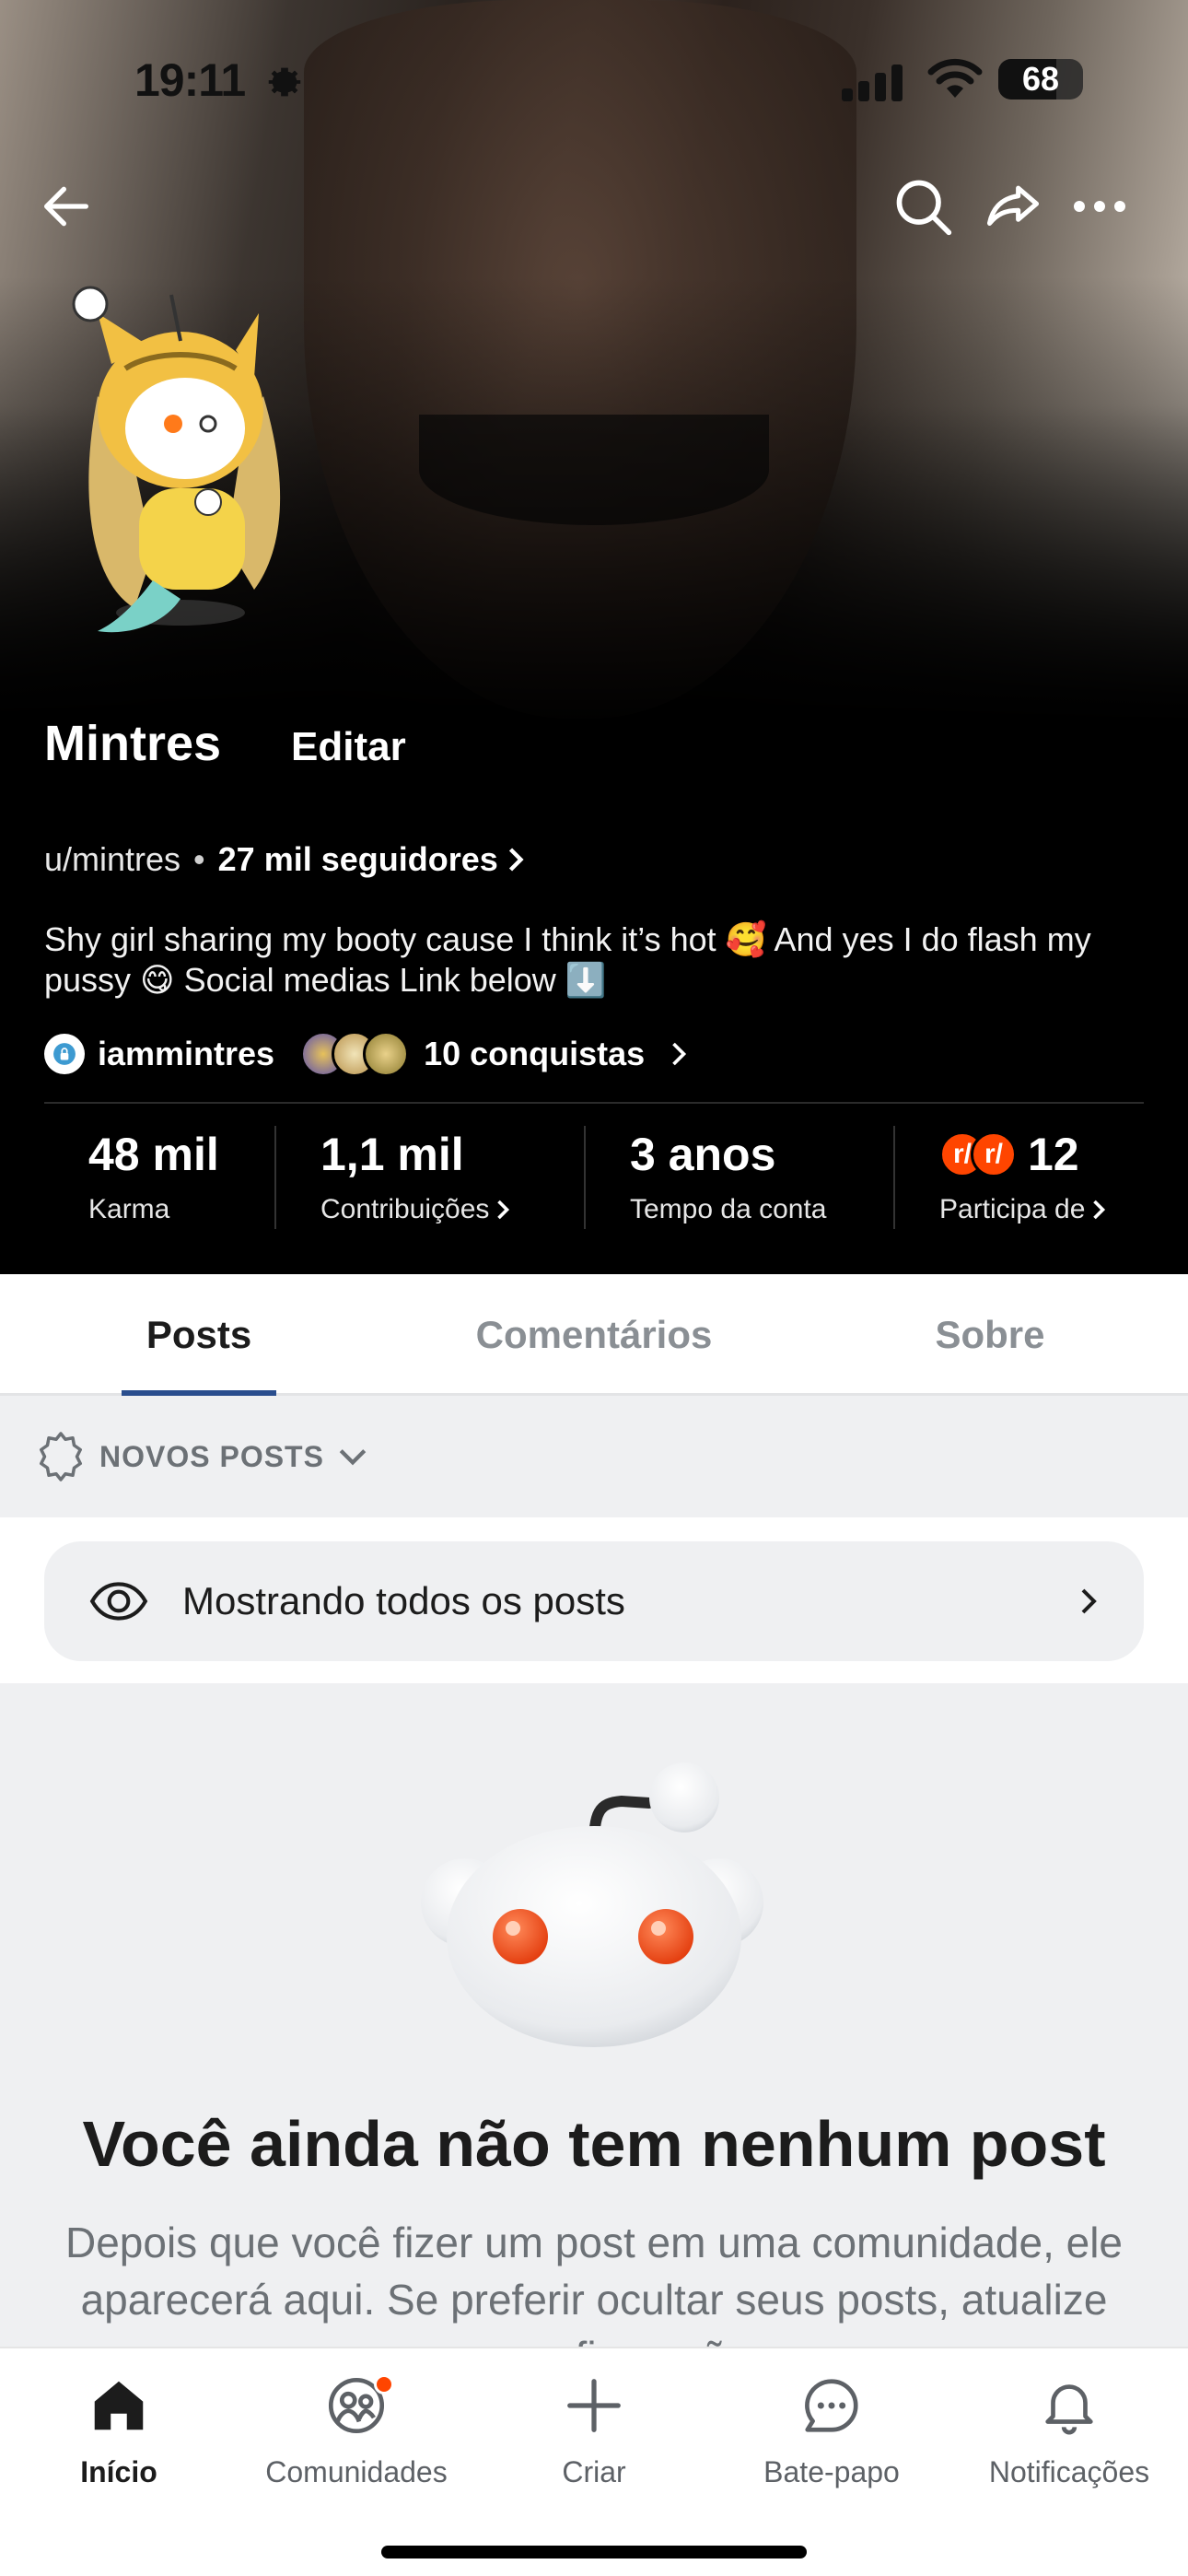 The height and width of the screenshot is (2576, 1188). I want to click on achievements-link: 10 conquistas, so click(556, 1054).